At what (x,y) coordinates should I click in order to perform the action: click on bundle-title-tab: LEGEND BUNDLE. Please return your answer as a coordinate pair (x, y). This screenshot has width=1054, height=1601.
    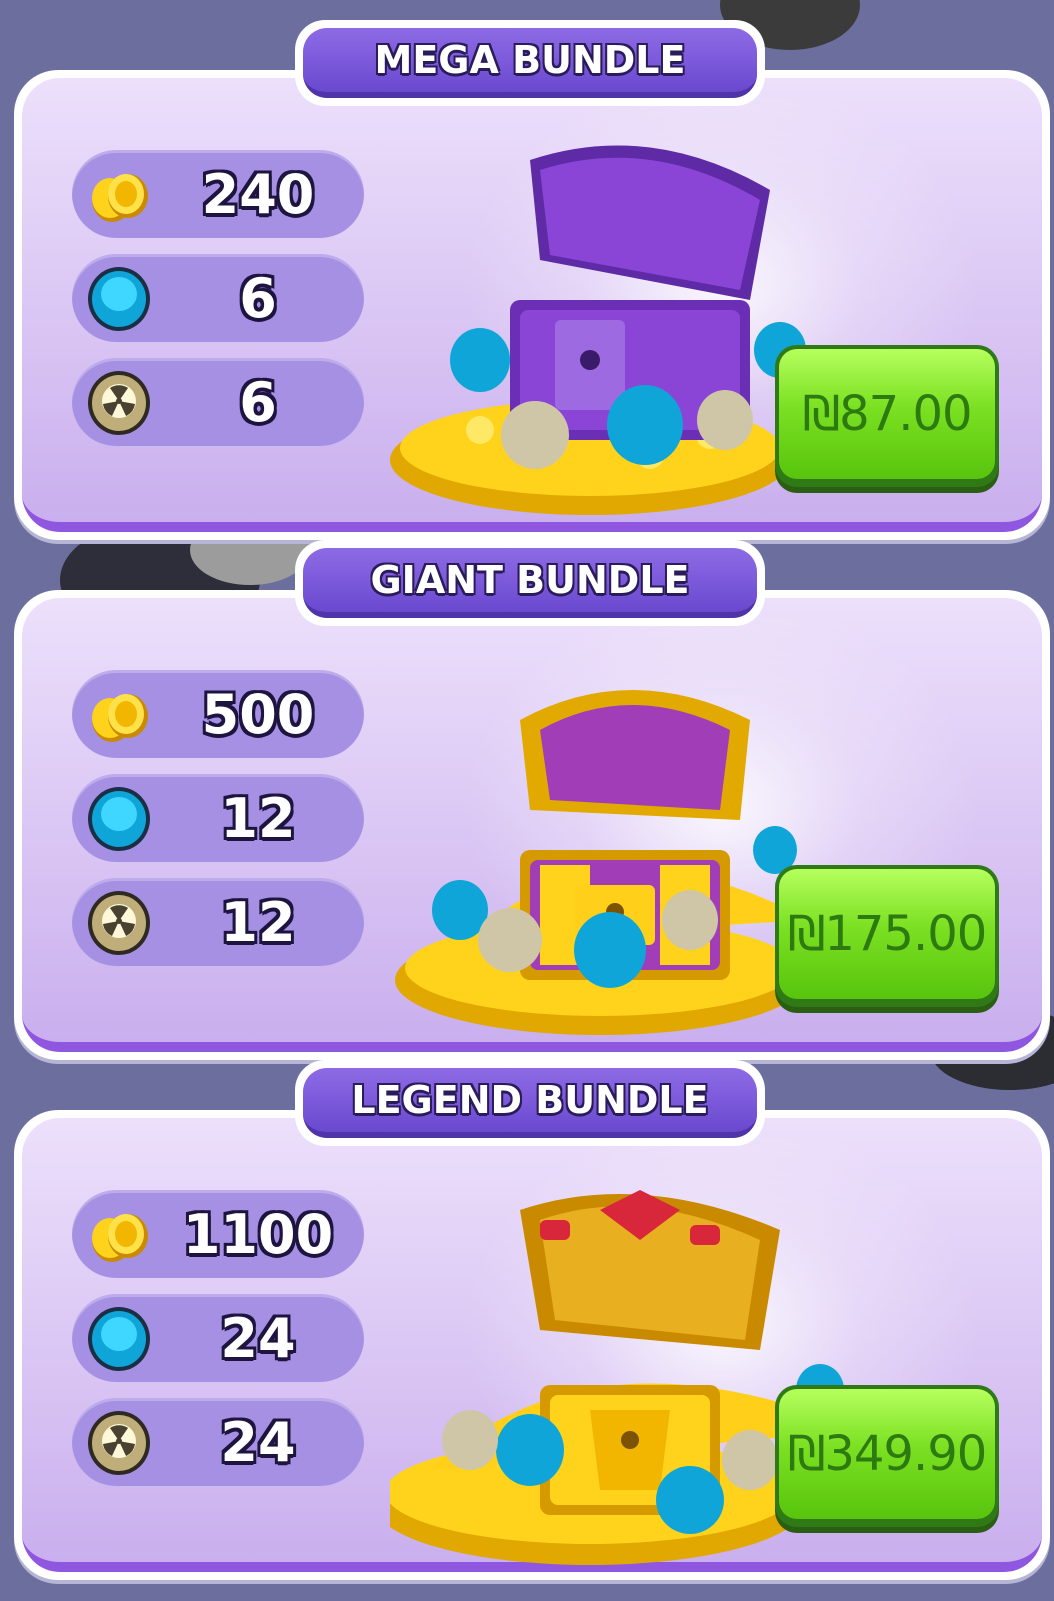
    Looking at the image, I should click on (530, 1103).